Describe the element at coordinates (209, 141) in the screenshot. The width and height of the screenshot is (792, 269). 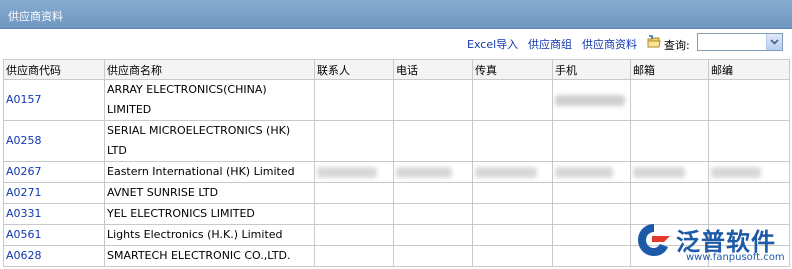
I see `supplier-name: SERIAL MICROELECTRONICS (HK) LTD` at that location.